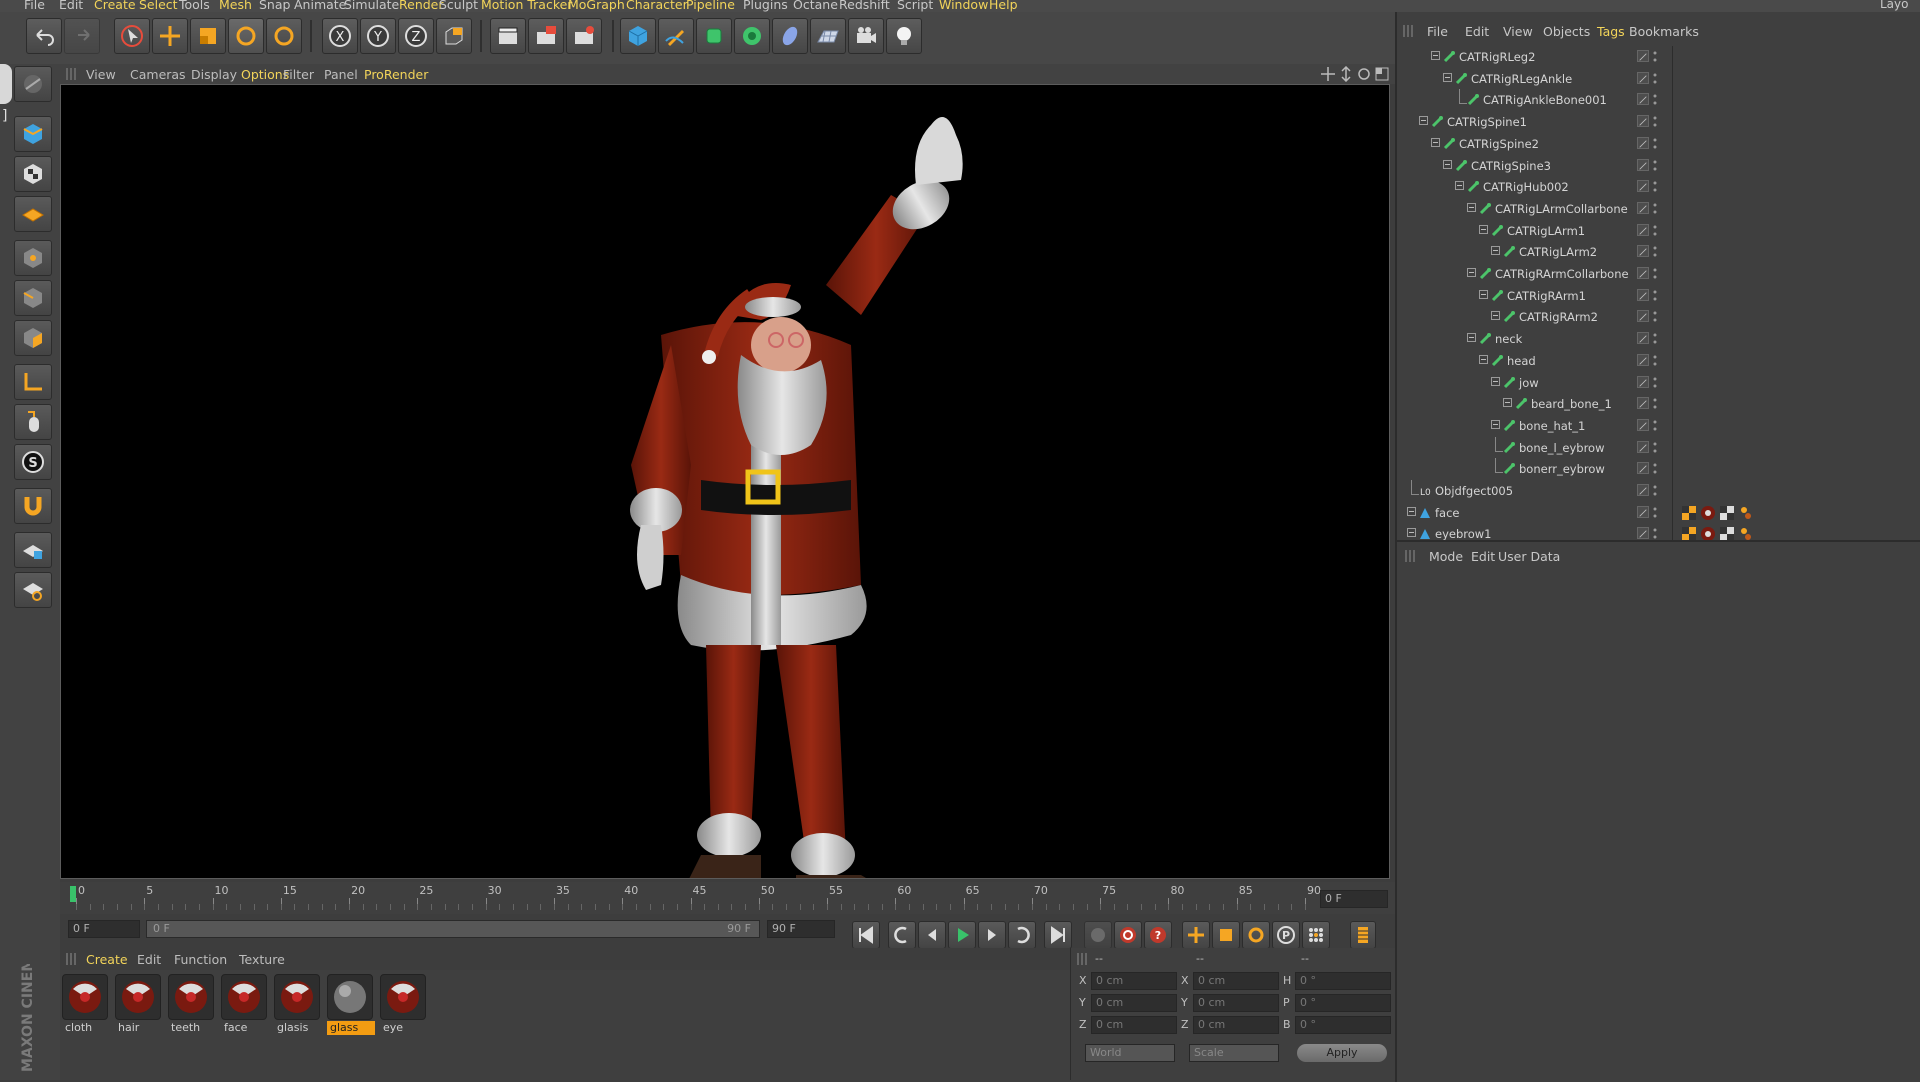  What do you see at coordinates (33, 338) in the screenshot?
I see `polygons-mode-button` at bounding box center [33, 338].